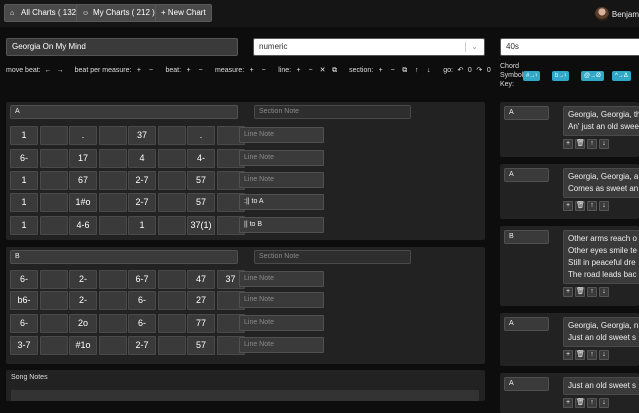 The height and width of the screenshot is (413, 639). I want to click on all-charts-button: ⌂ All Charts ( 132 ), so click(46, 13).